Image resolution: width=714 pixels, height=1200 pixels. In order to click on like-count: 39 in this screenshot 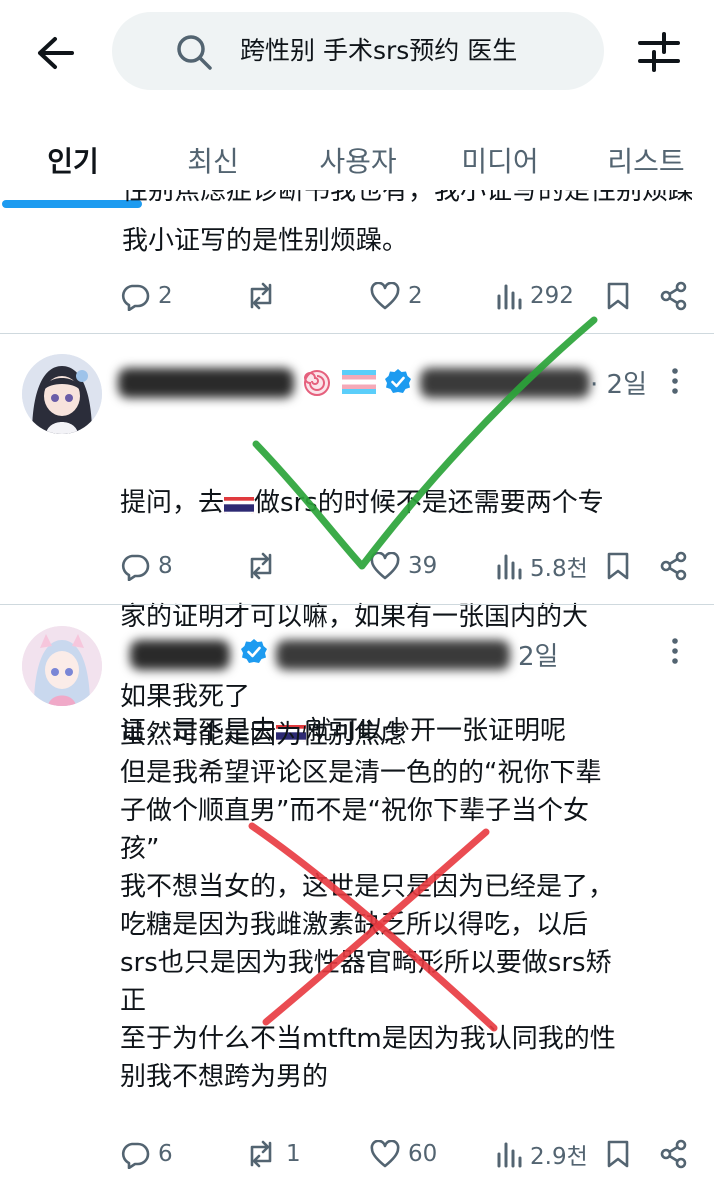, I will do `click(423, 566)`.